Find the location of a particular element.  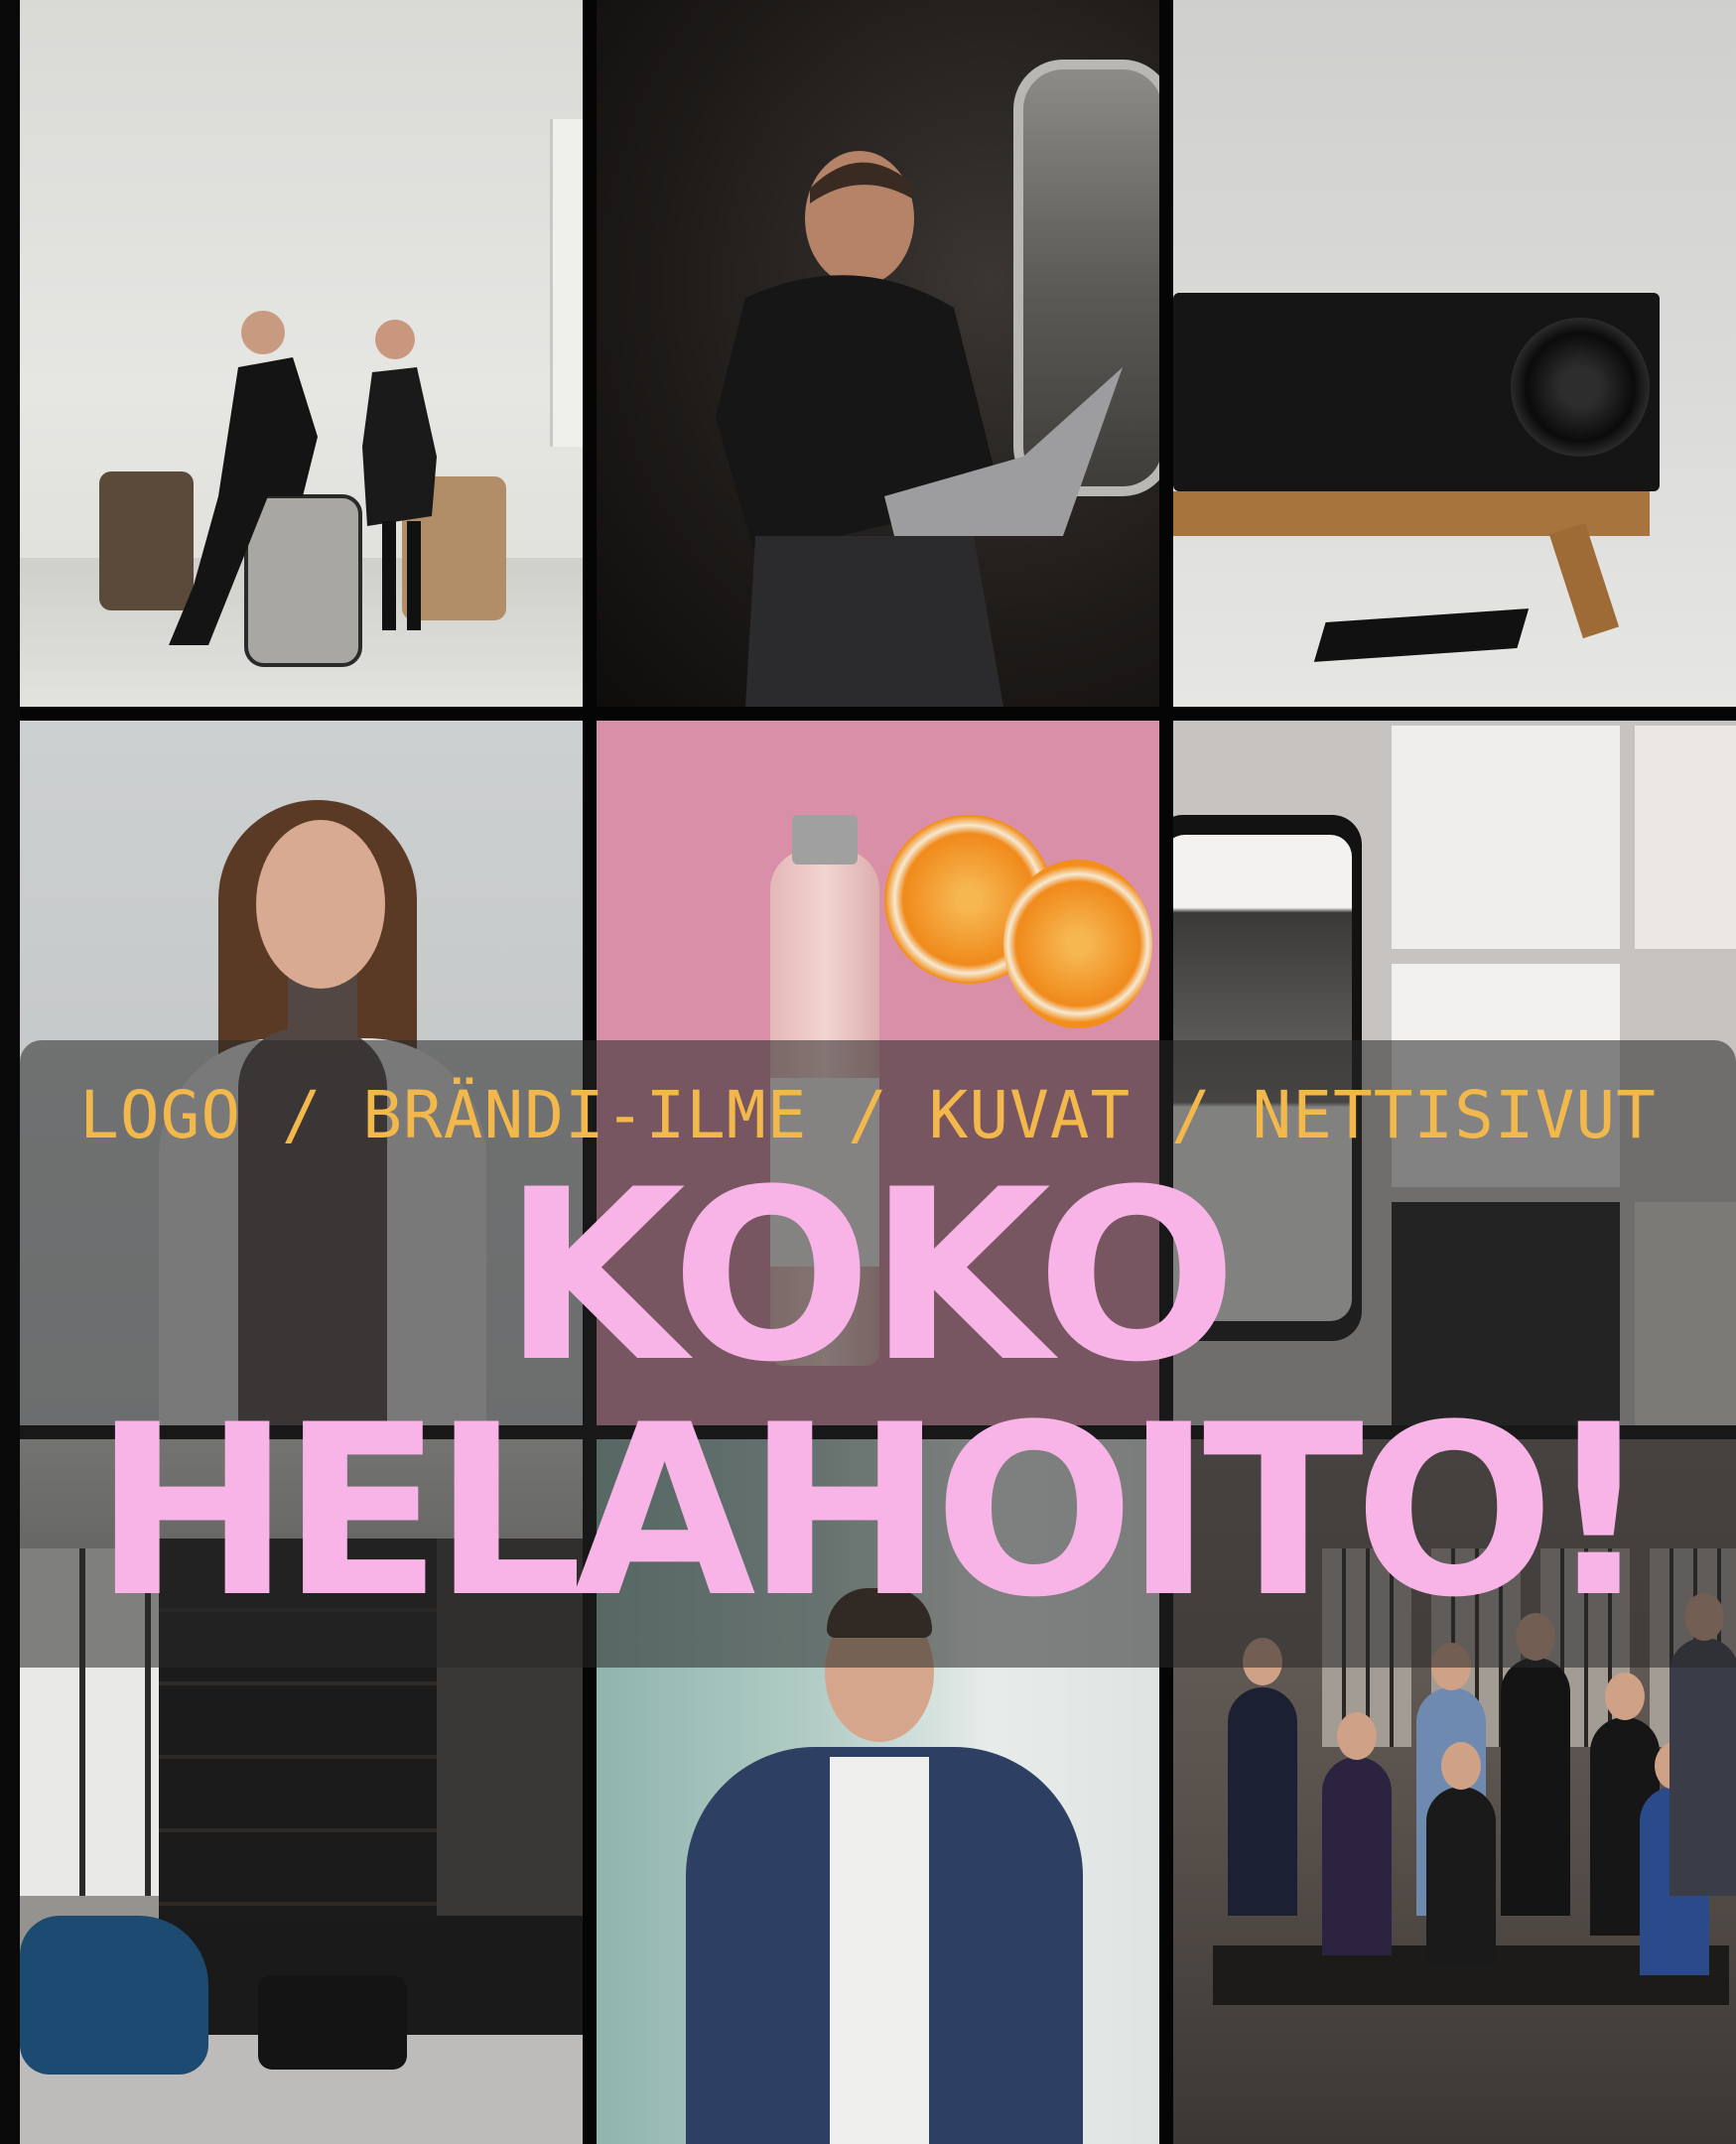

headline-line-2: HELAHOITO! is located at coordinates (873, 1512).